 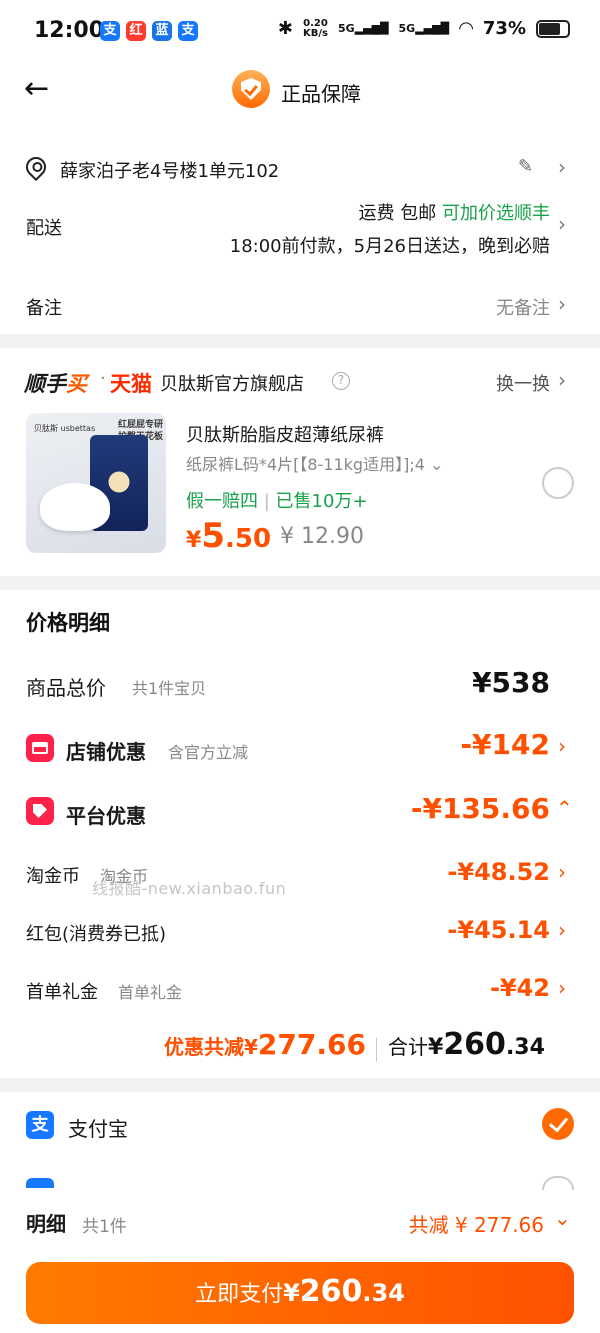 I want to click on signal-icon-2: 5G▂▄▆█, so click(x=424, y=28).